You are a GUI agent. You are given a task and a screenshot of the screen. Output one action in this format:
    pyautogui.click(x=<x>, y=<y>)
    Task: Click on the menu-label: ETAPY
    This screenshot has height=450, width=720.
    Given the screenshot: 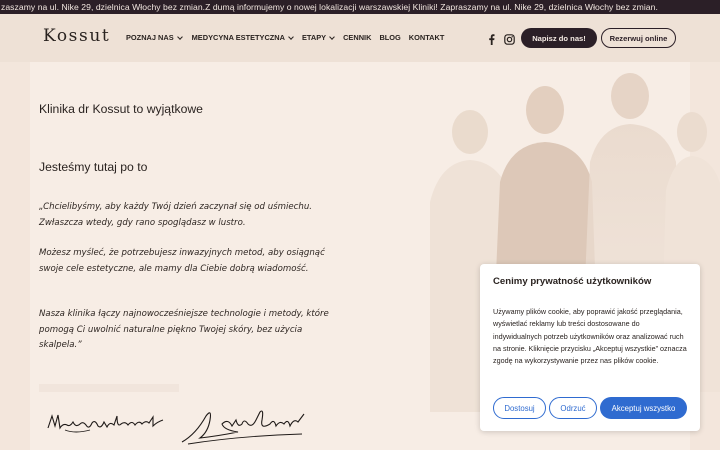 What is the action you would take?
    pyautogui.click(x=314, y=37)
    